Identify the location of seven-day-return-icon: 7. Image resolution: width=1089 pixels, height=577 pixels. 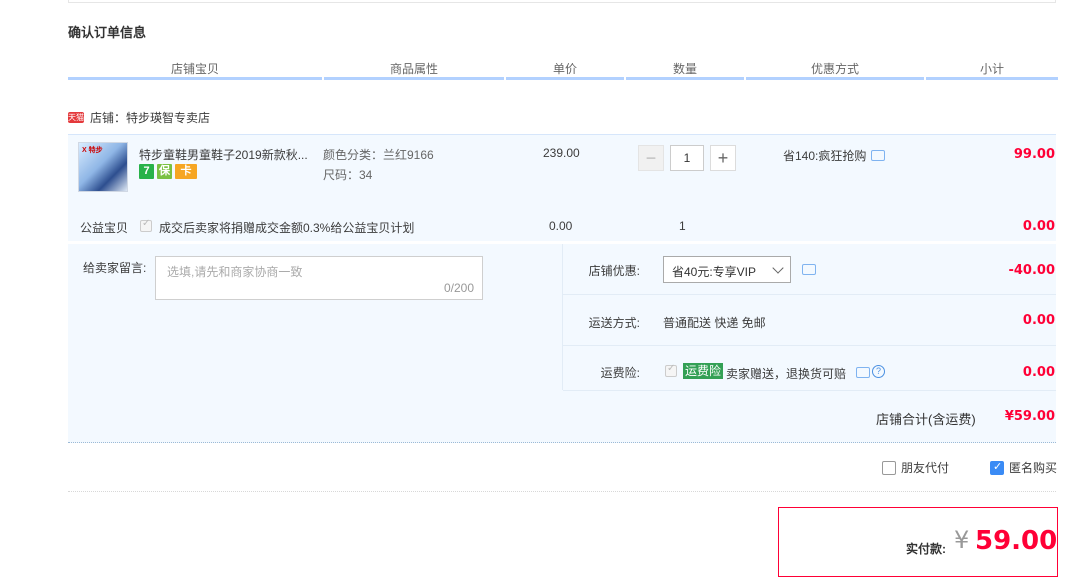
(146, 171).